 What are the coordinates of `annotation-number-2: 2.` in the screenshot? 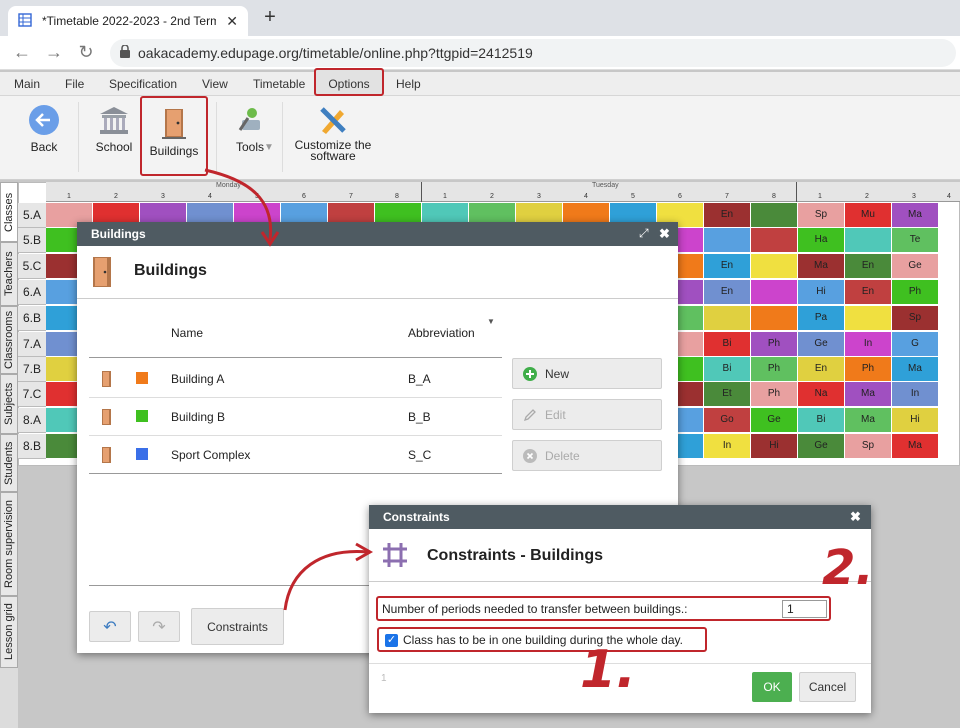 It's located at (848, 568).